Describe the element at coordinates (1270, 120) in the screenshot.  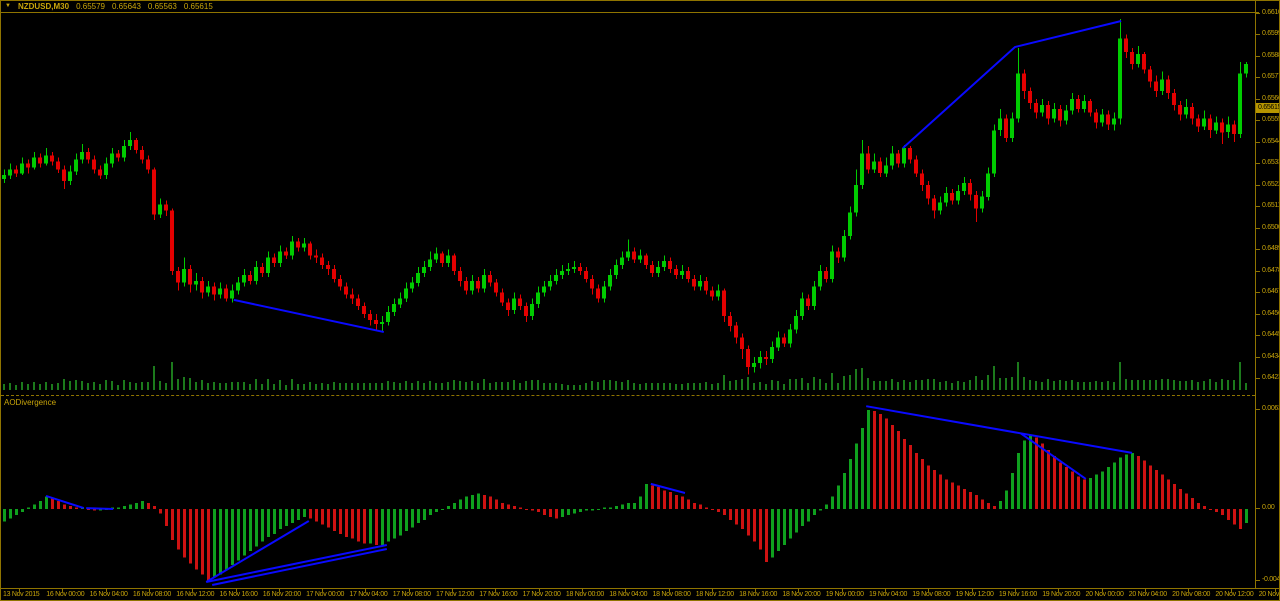
I see `price-tick-label: 0.65550` at that location.